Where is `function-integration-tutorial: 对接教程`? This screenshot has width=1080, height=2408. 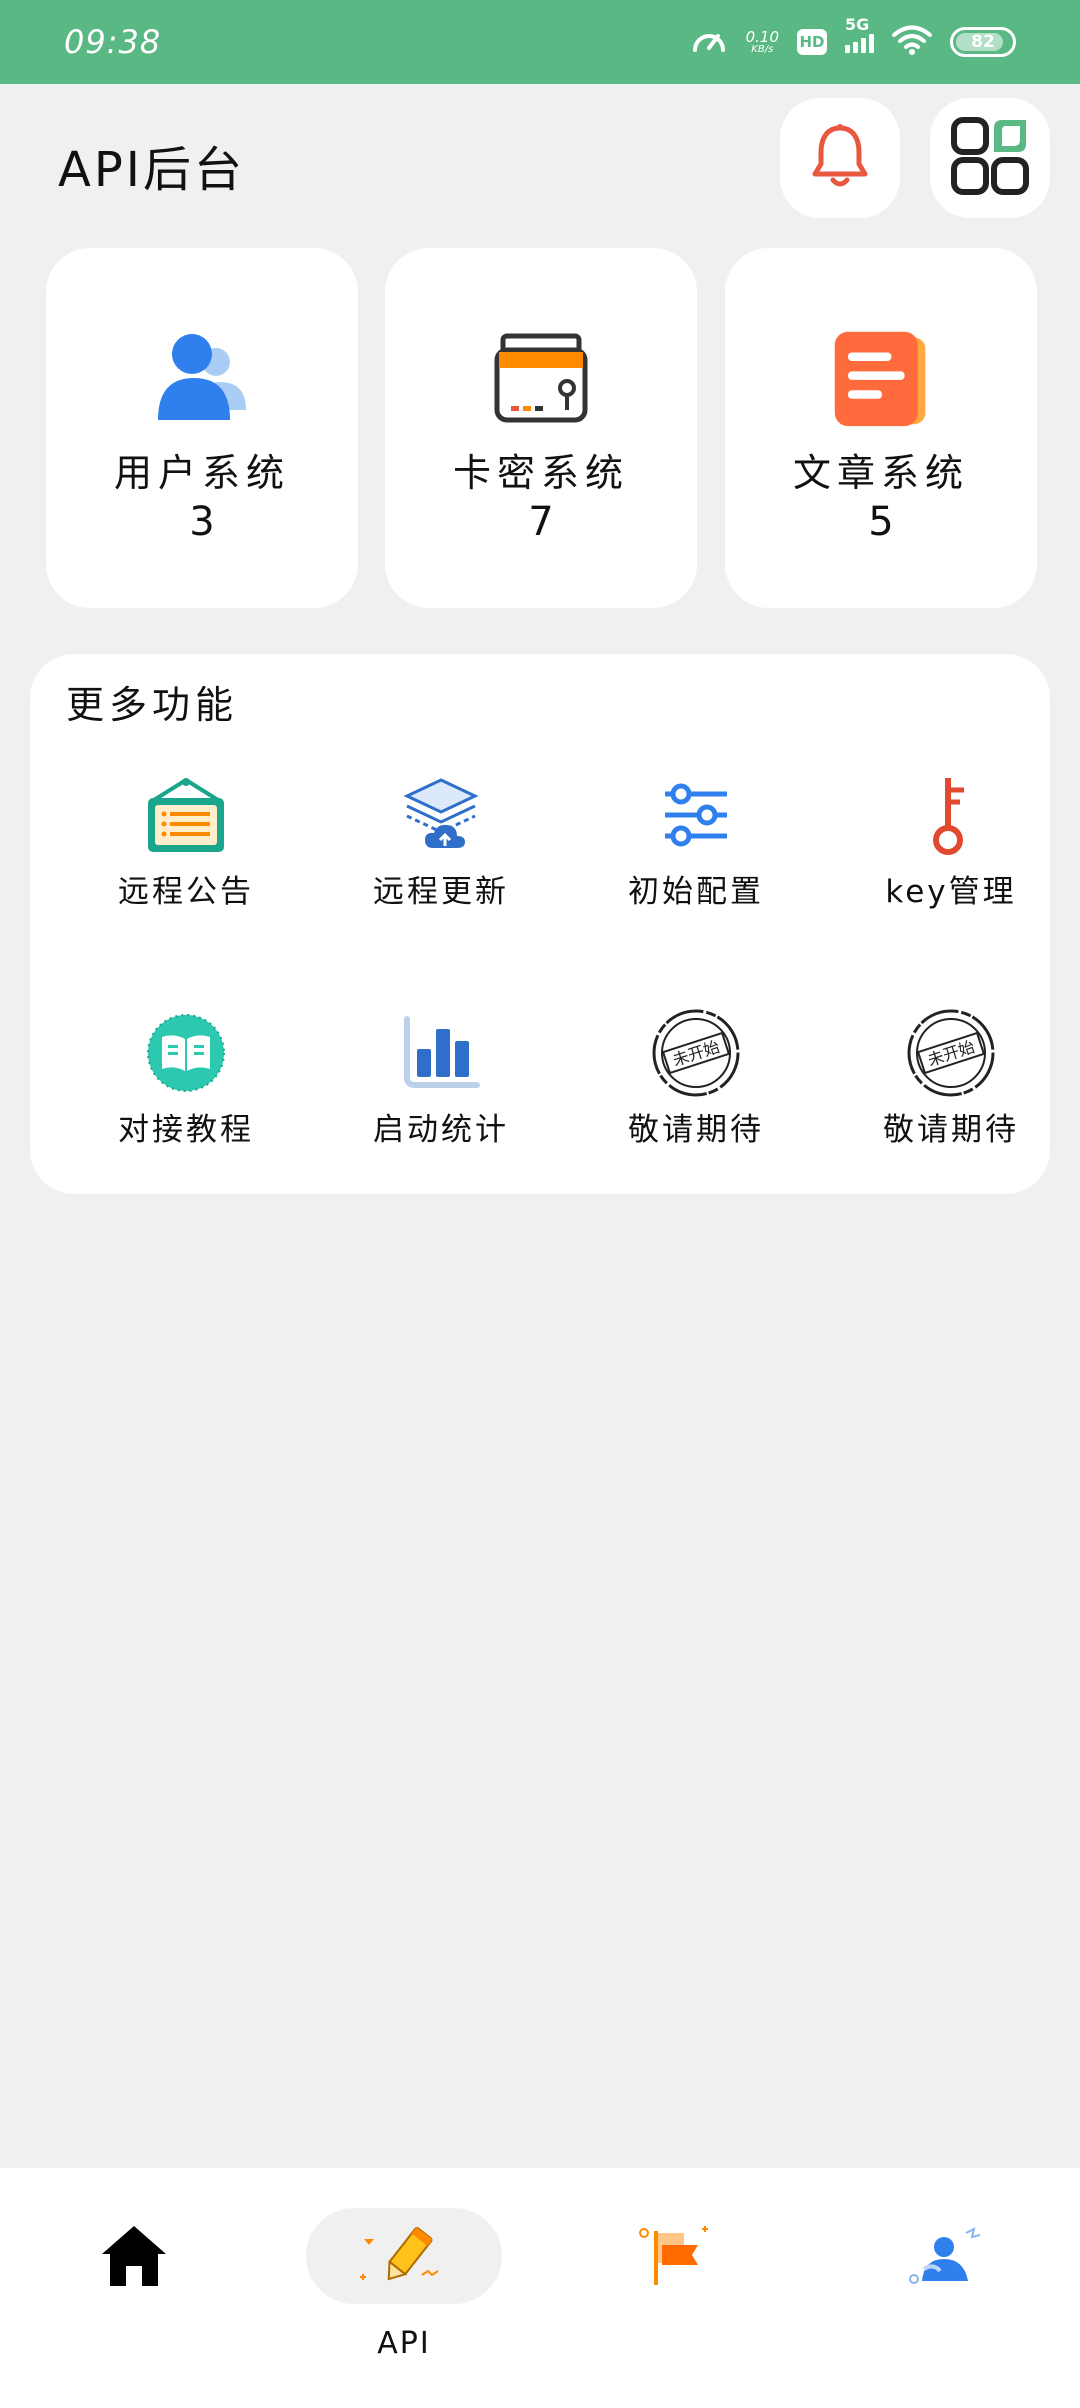
function-integration-tutorial: 对接教程 is located at coordinates (186, 1079).